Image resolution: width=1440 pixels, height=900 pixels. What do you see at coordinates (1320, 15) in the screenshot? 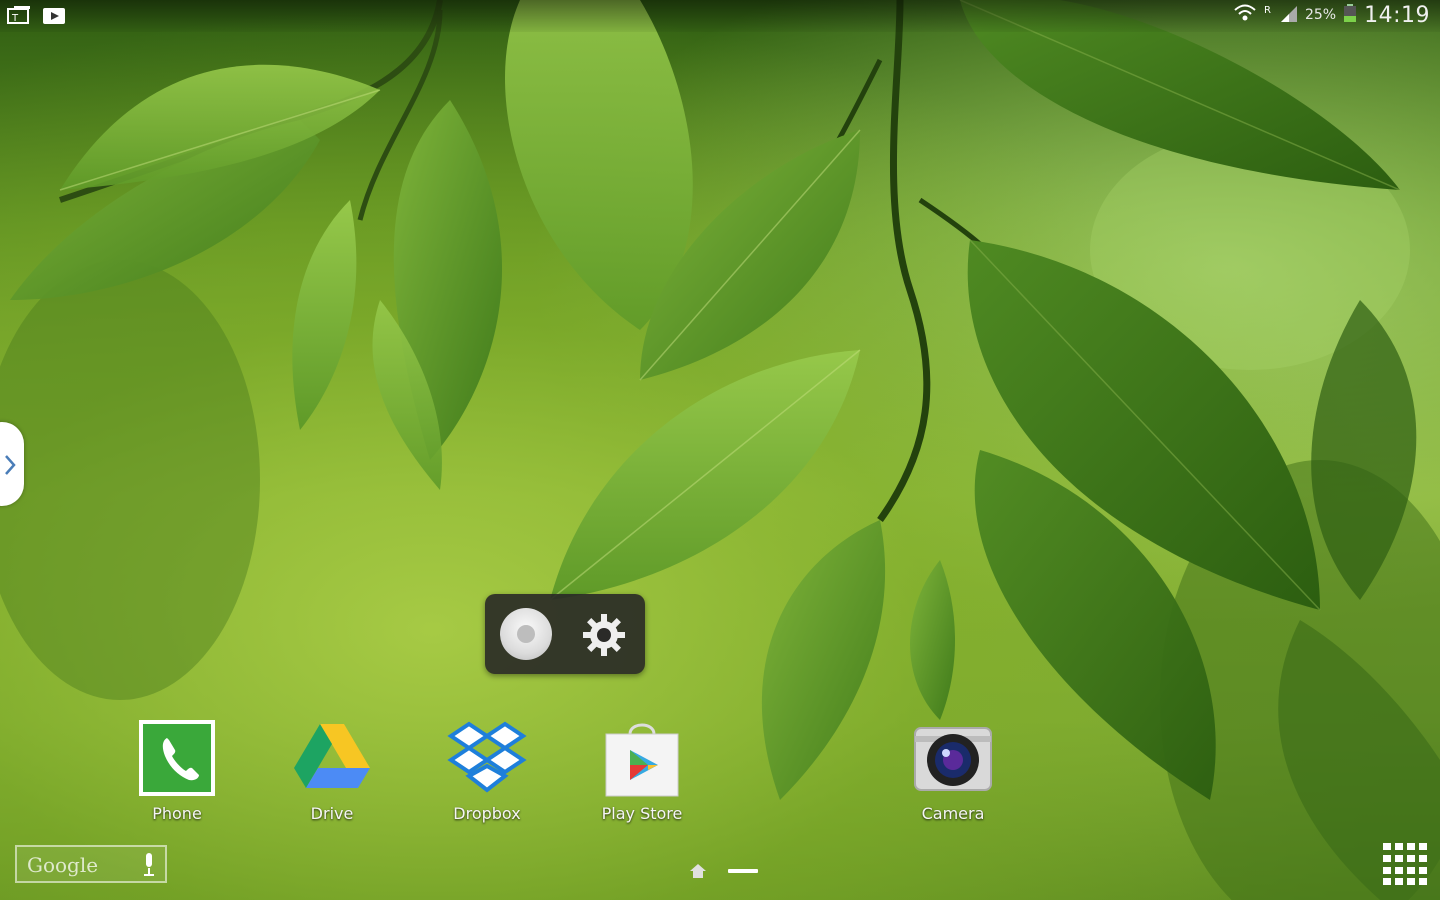
I see `battery-percentage: 25%` at bounding box center [1320, 15].